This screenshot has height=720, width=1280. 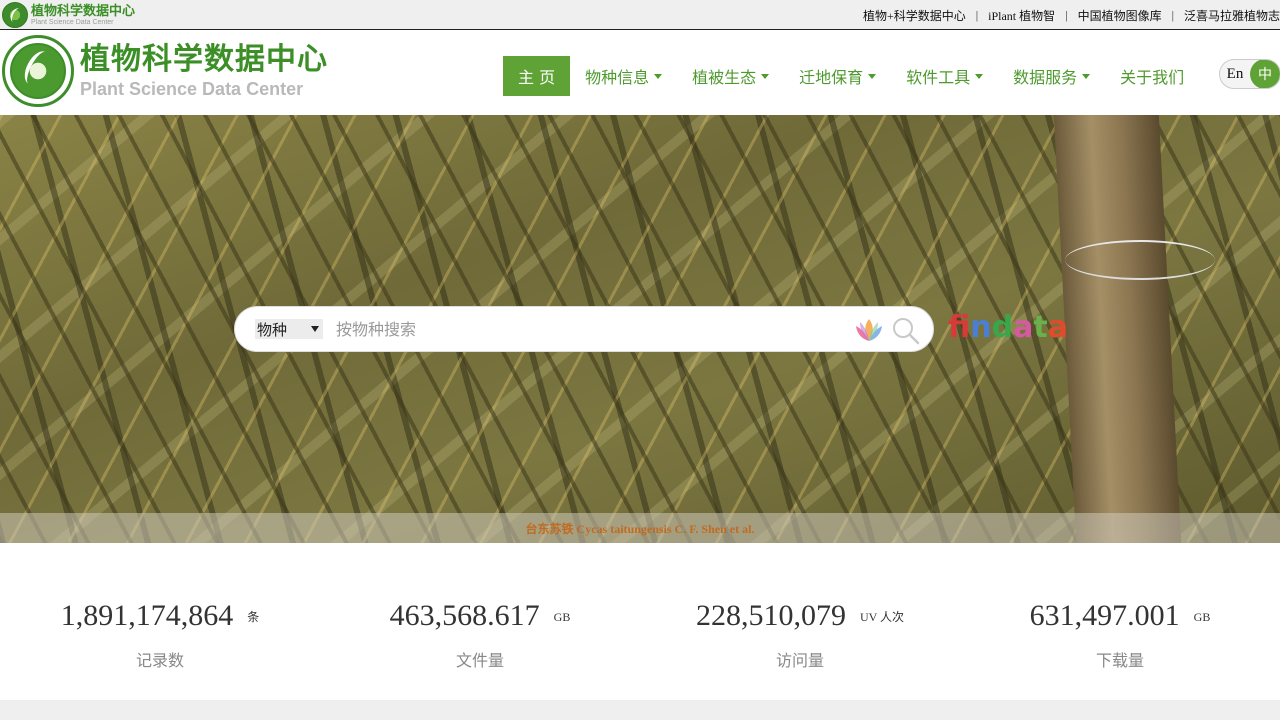 What do you see at coordinates (799, 660) in the screenshot?
I see `stat-label: 访问量` at bounding box center [799, 660].